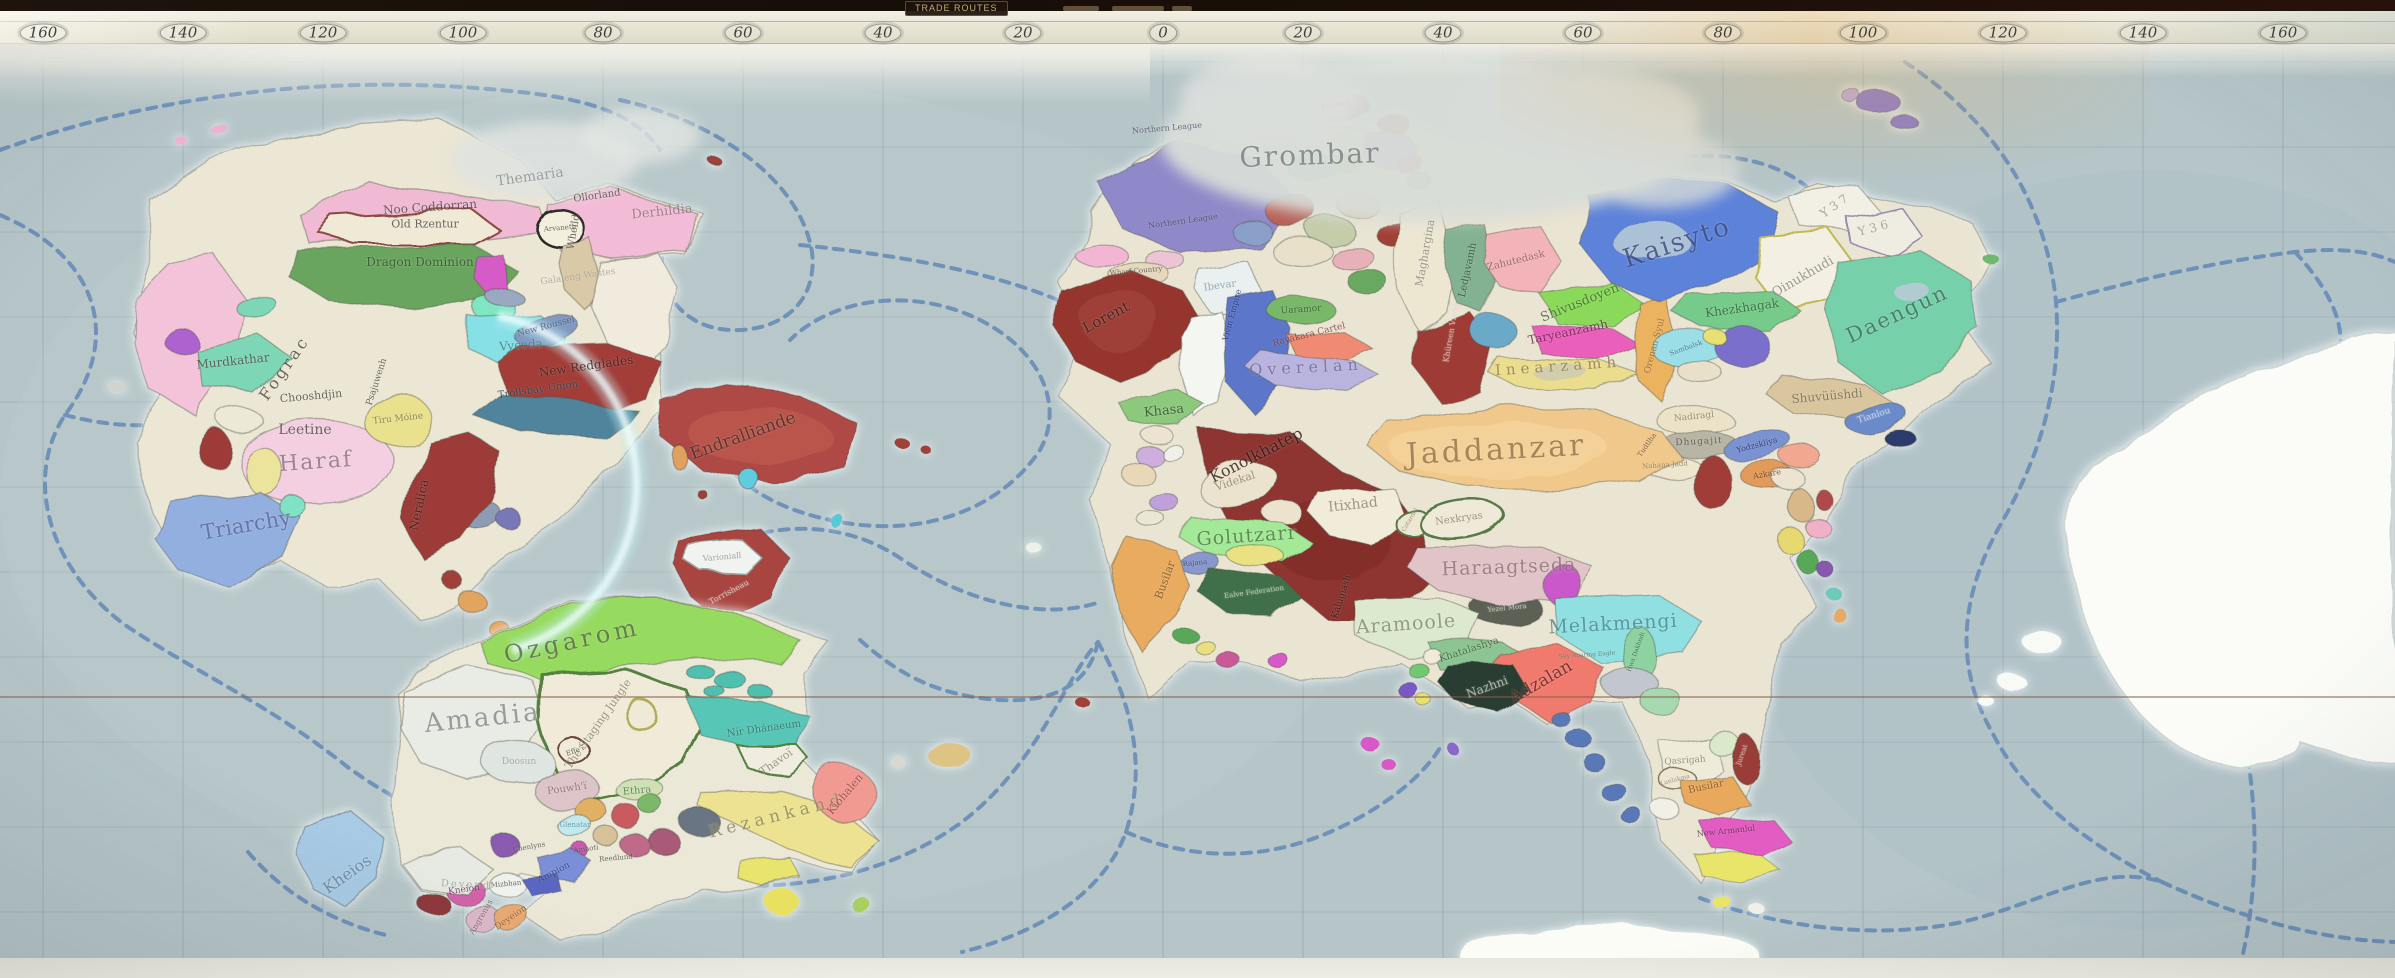 The width and height of the screenshot is (2395, 978). Describe the element at coordinates (323, 33) in the screenshot. I see `ruler-degree-2: 120` at that location.